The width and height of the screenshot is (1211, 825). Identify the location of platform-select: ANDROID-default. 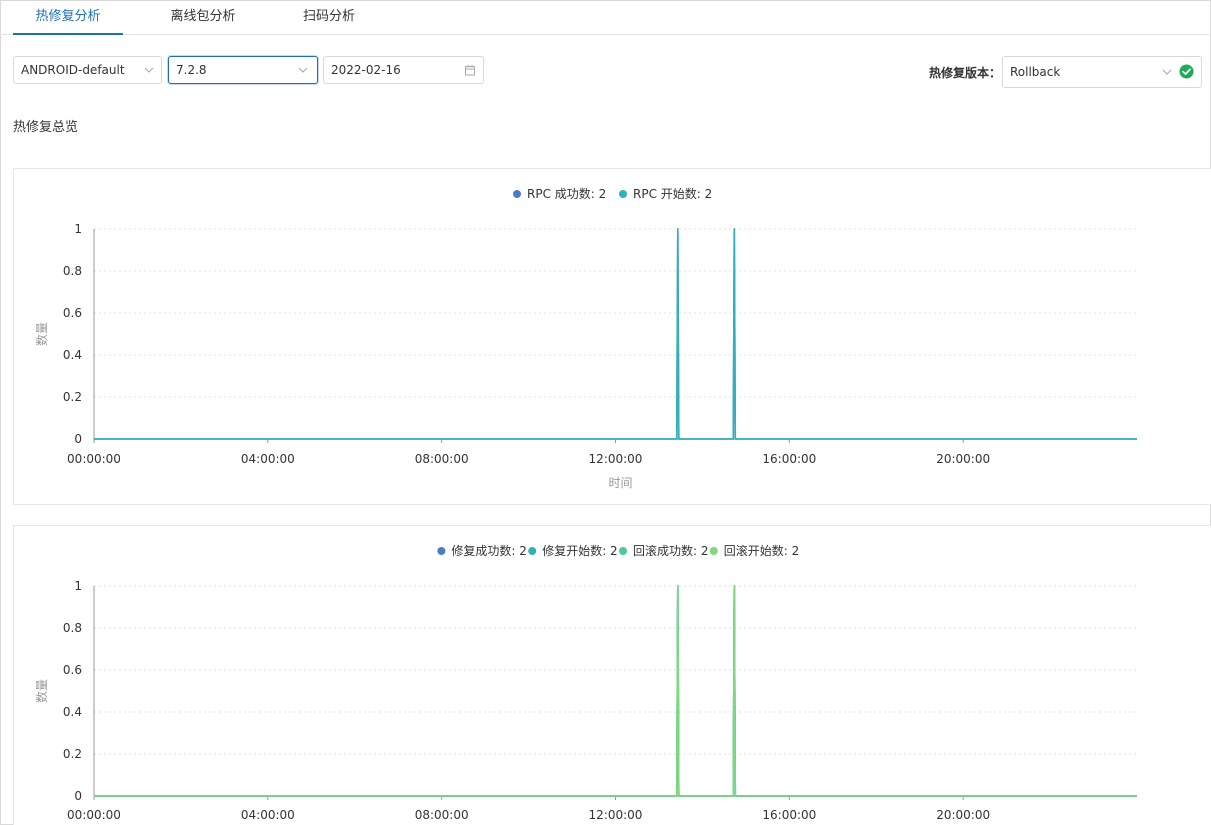
(87, 70).